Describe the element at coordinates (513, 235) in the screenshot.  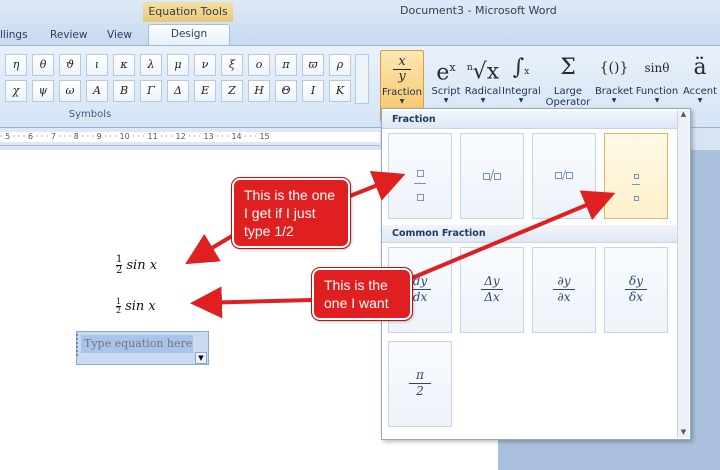
I see `arrow-to-small-option` at that location.